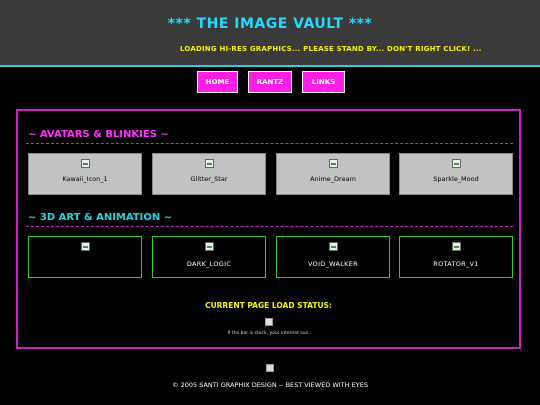 This screenshot has height=405, width=540. Describe the element at coordinates (270, 24) in the screenshot. I see `site-title: *** THE IMAGE VAULT ***` at that location.